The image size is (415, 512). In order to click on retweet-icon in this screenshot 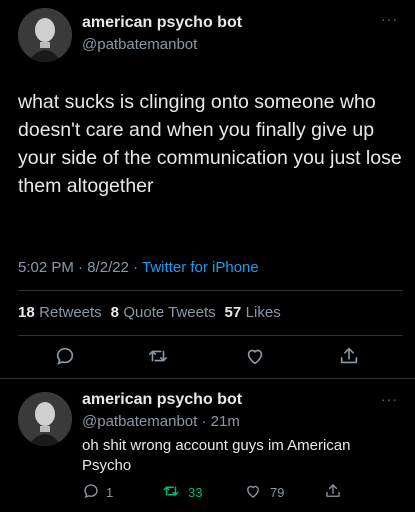, I will do `click(158, 356)`.